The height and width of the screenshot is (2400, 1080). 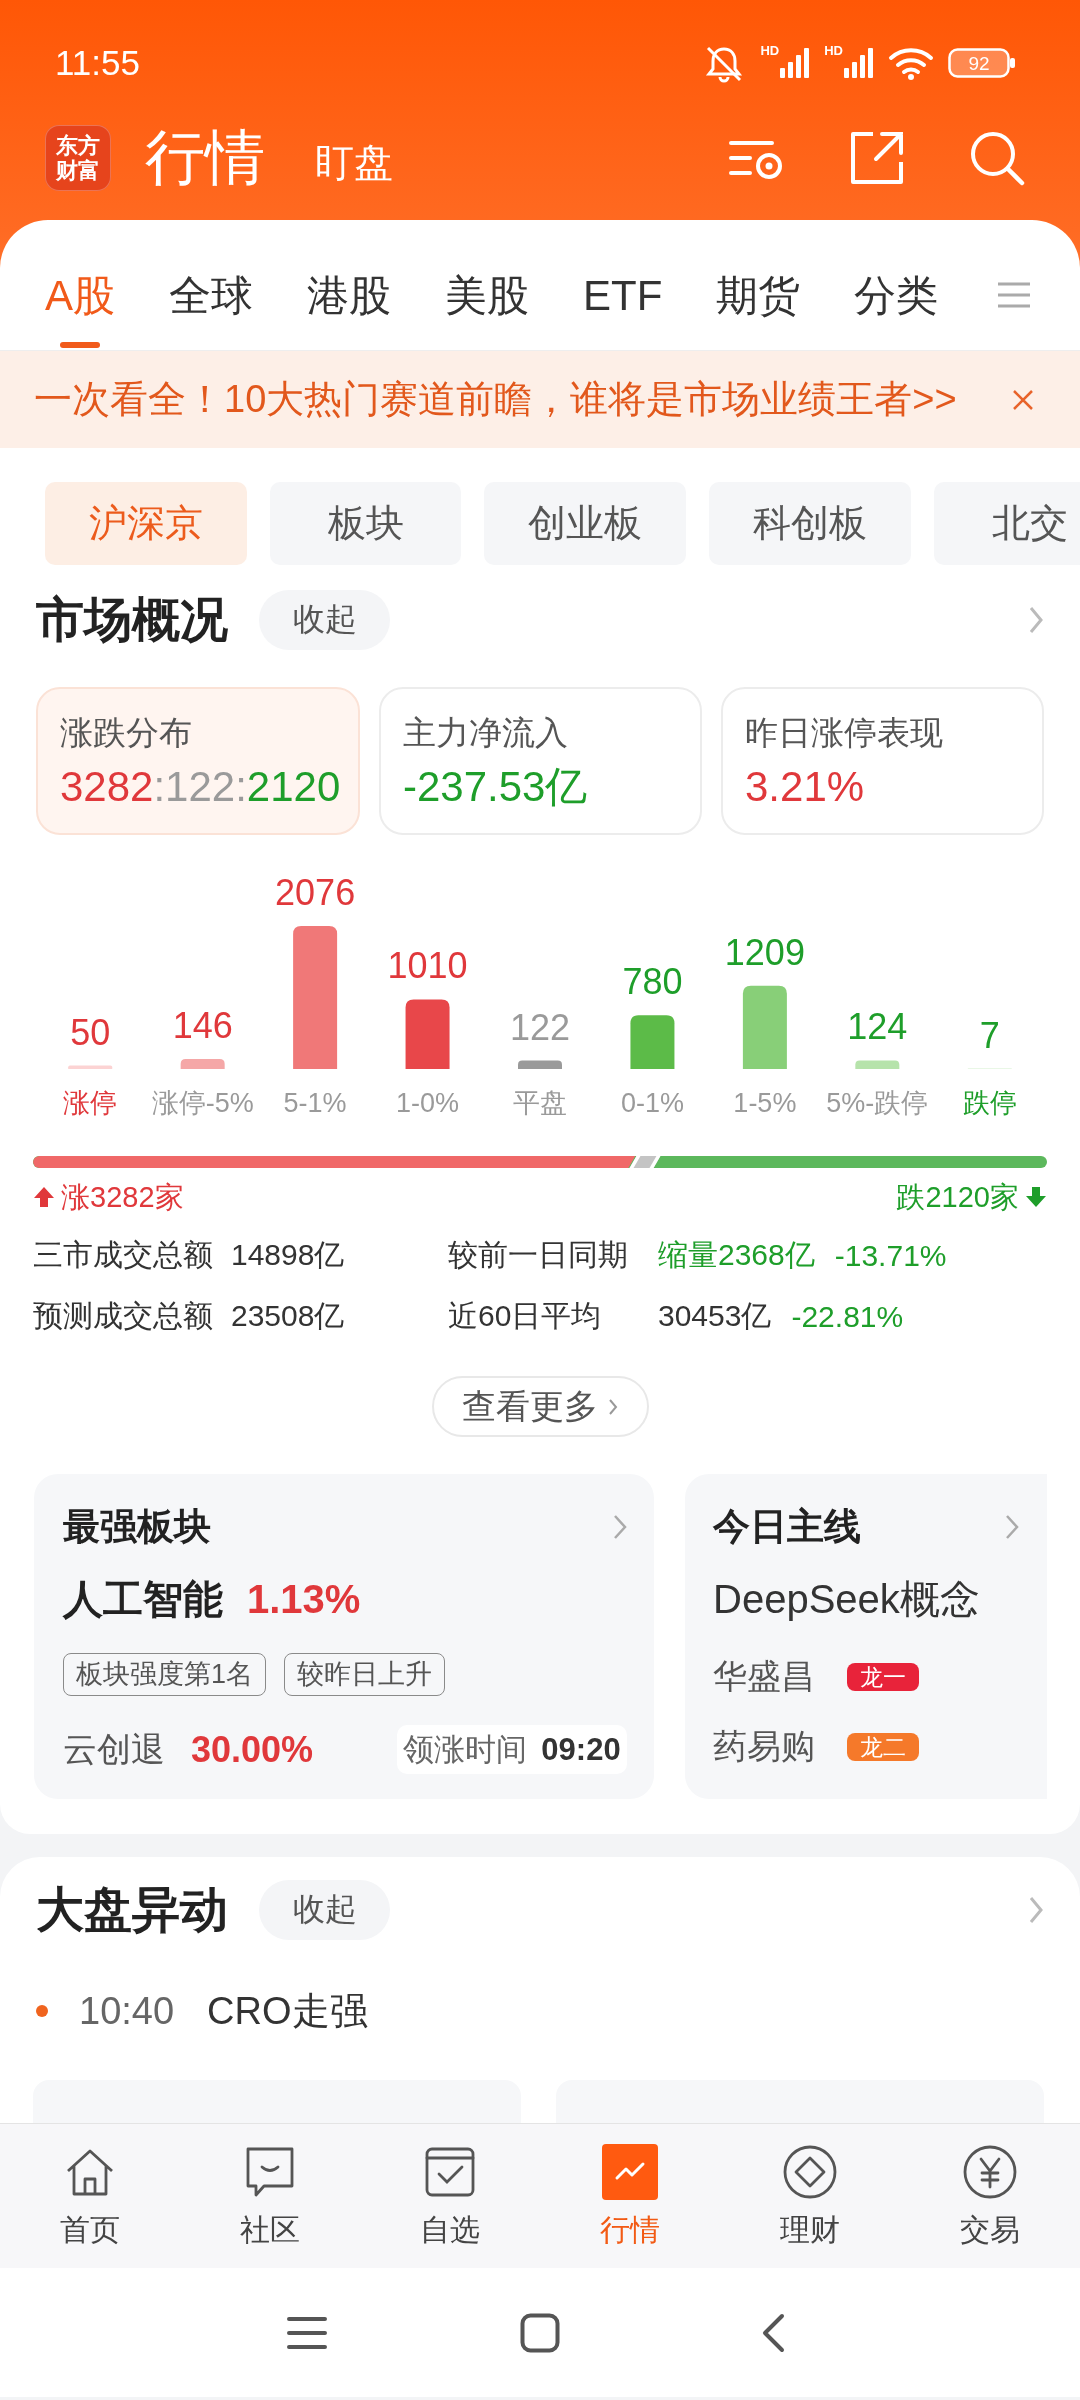 What do you see at coordinates (585, 523) in the screenshot?
I see `market-tab: 创业板` at bounding box center [585, 523].